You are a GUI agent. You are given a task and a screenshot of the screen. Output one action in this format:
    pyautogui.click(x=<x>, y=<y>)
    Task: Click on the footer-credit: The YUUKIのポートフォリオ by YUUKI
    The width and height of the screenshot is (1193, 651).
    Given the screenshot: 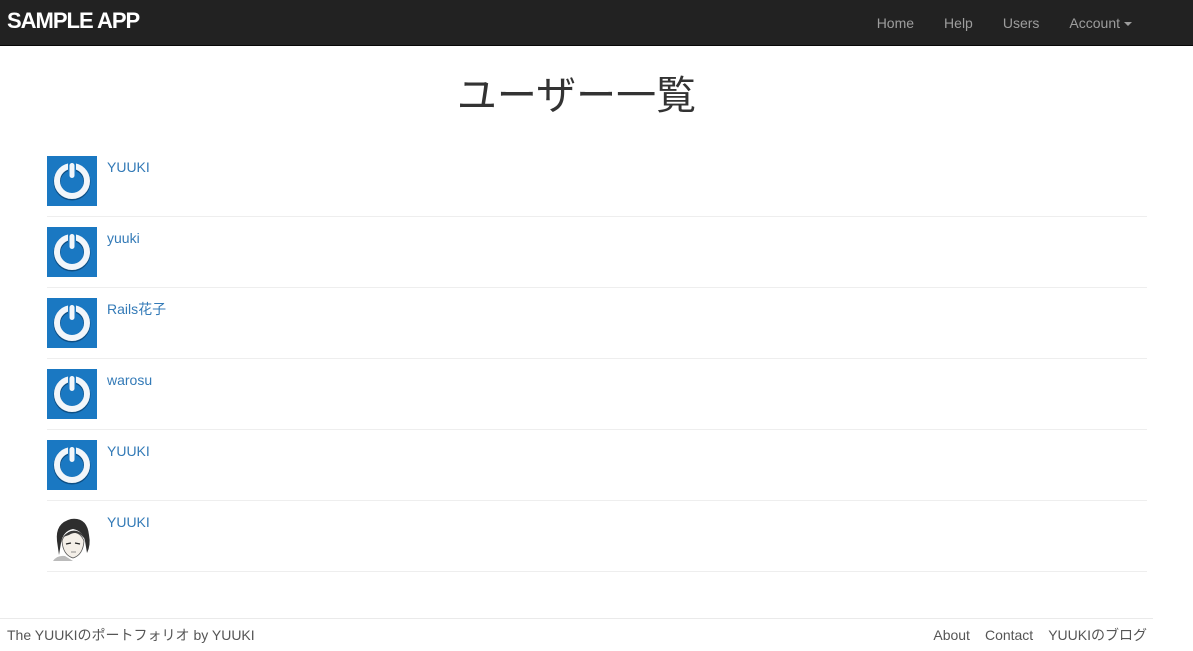 What is the action you would take?
    pyautogui.click(x=131, y=635)
    